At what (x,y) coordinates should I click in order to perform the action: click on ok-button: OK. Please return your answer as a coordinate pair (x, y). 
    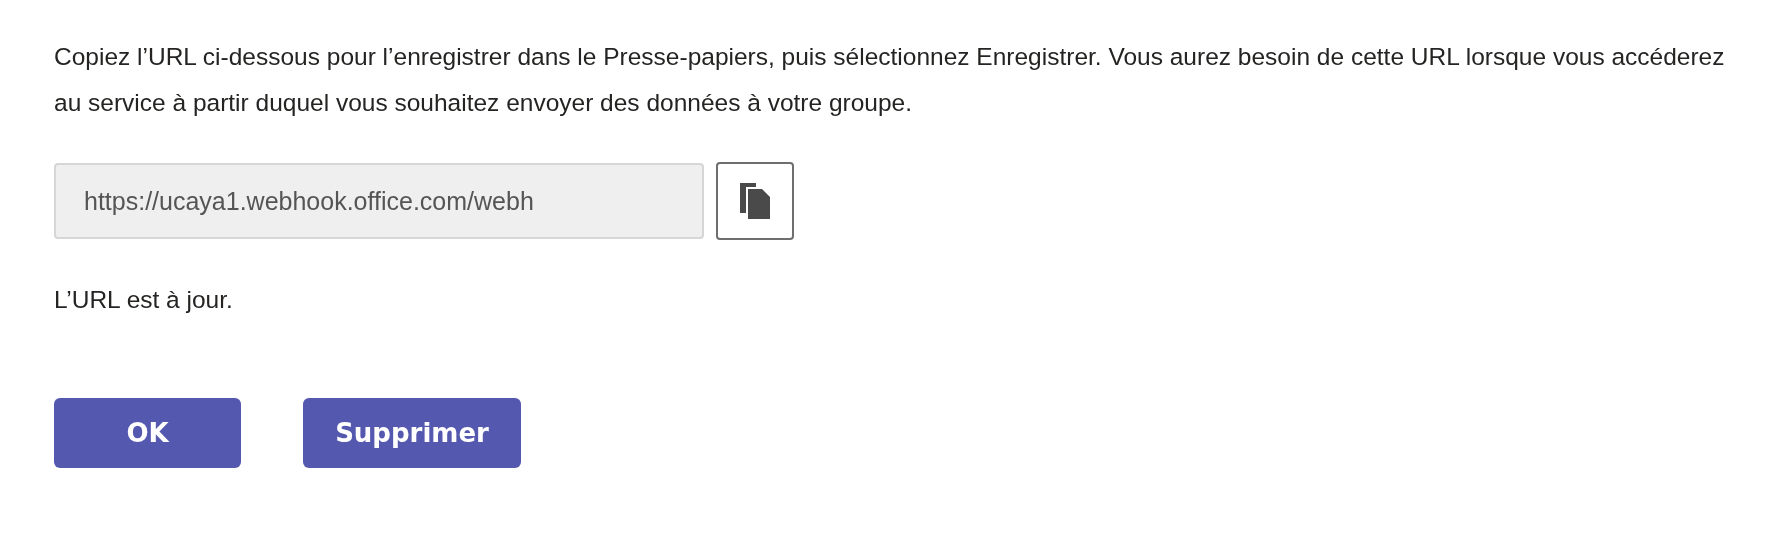
    Looking at the image, I should click on (147, 433).